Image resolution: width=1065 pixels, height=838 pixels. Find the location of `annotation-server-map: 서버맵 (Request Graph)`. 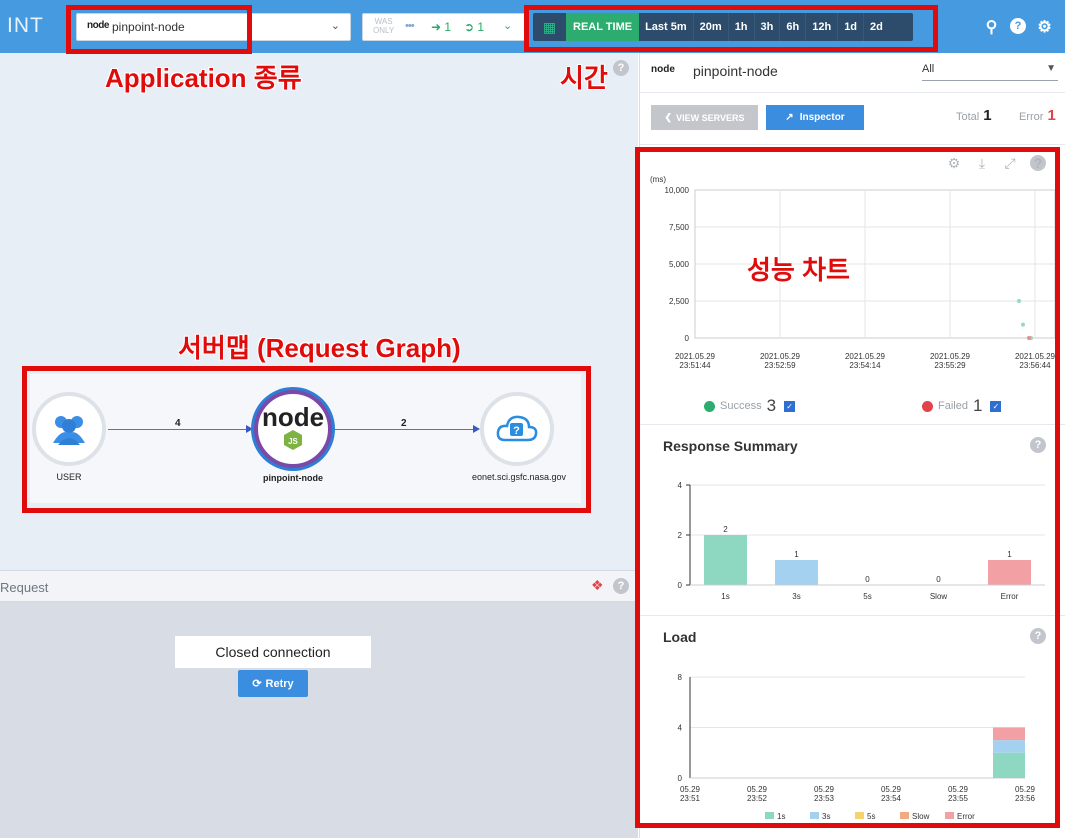

annotation-server-map: 서버맵 (Request Graph) is located at coordinates (319, 348).